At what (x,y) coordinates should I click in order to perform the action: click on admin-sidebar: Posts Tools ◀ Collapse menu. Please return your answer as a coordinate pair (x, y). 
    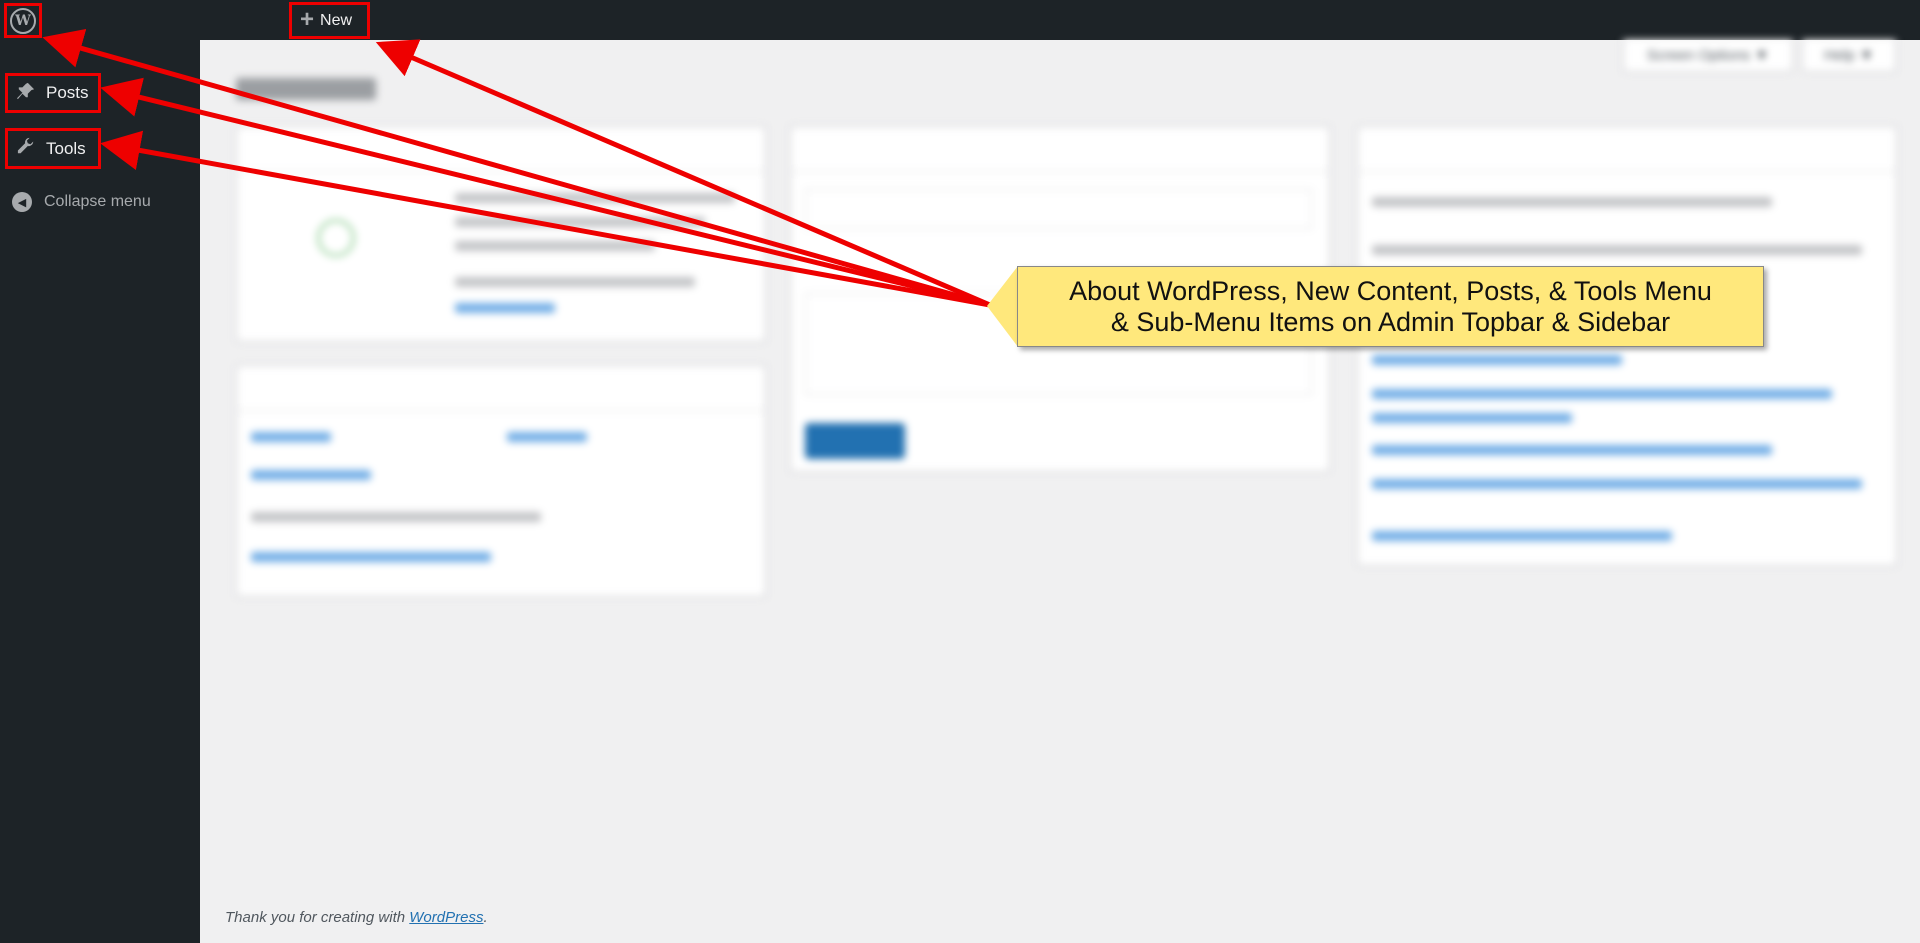
    Looking at the image, I should click on (100, 491).